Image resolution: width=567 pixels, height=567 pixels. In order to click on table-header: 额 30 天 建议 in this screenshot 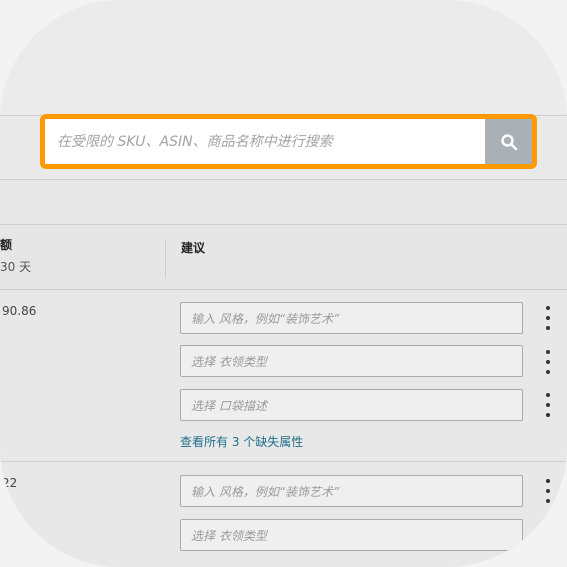, I will do `click(283, 258)`.